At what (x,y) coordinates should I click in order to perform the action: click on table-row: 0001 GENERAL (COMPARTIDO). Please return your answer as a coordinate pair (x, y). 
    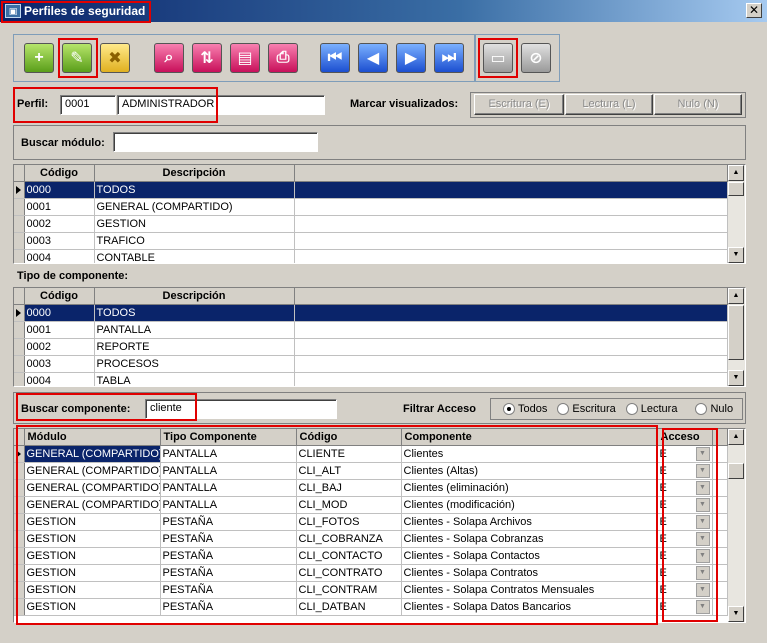
    Looking at the image, I should click on (371, 207).